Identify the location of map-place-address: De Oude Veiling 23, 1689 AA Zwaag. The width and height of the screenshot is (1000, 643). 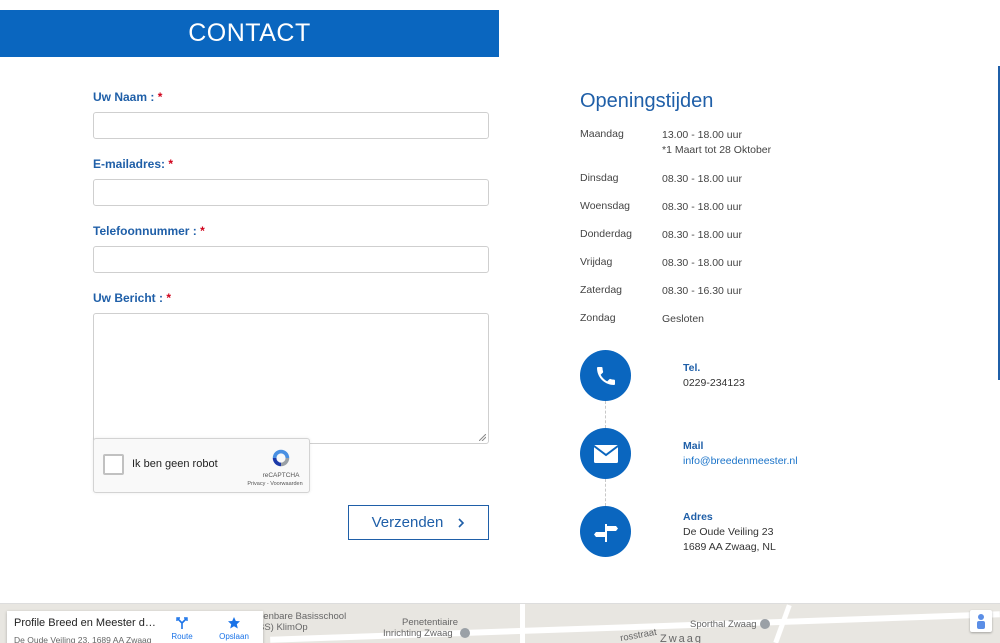
(83, 639).